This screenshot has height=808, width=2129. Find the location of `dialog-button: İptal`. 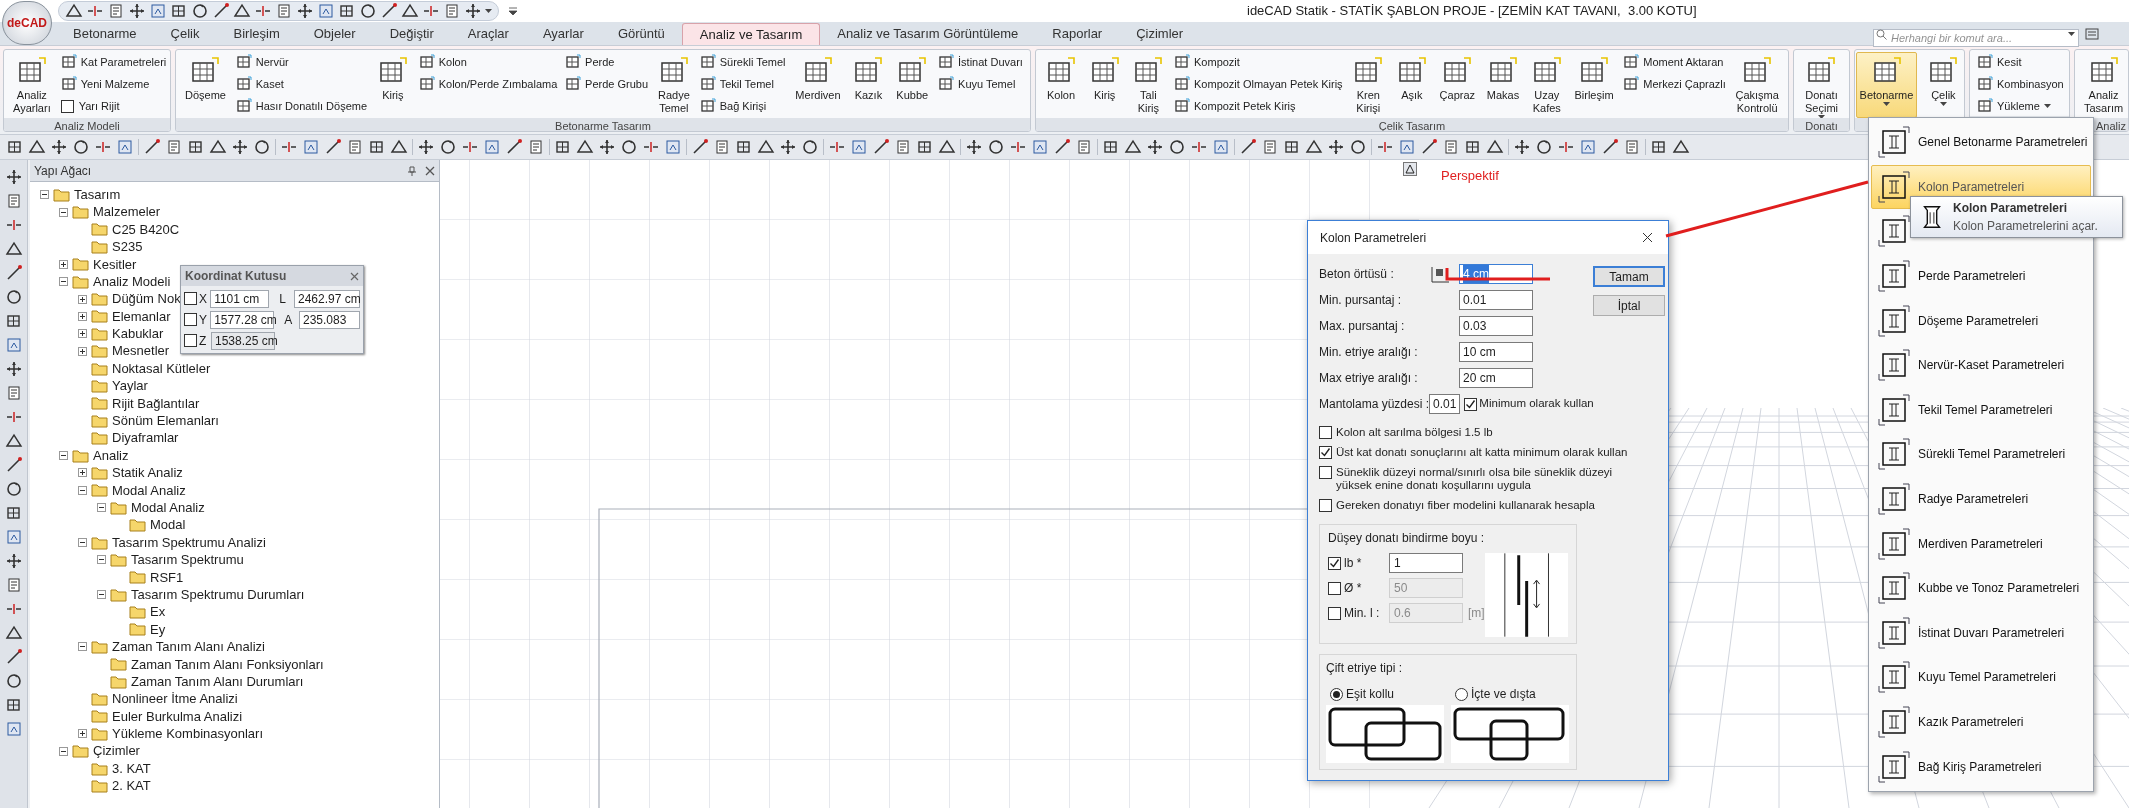

dialog-button: İptal is located at coordinates (1629, 305).